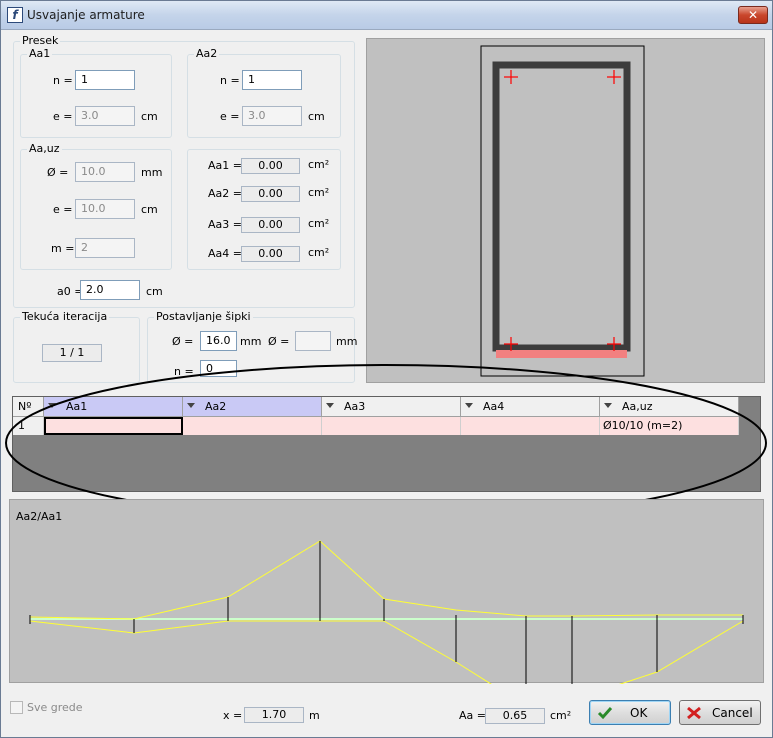  Describe the element at coordinates (154, 291) in the screenshot. I see `a0-unit: cm` at that location.